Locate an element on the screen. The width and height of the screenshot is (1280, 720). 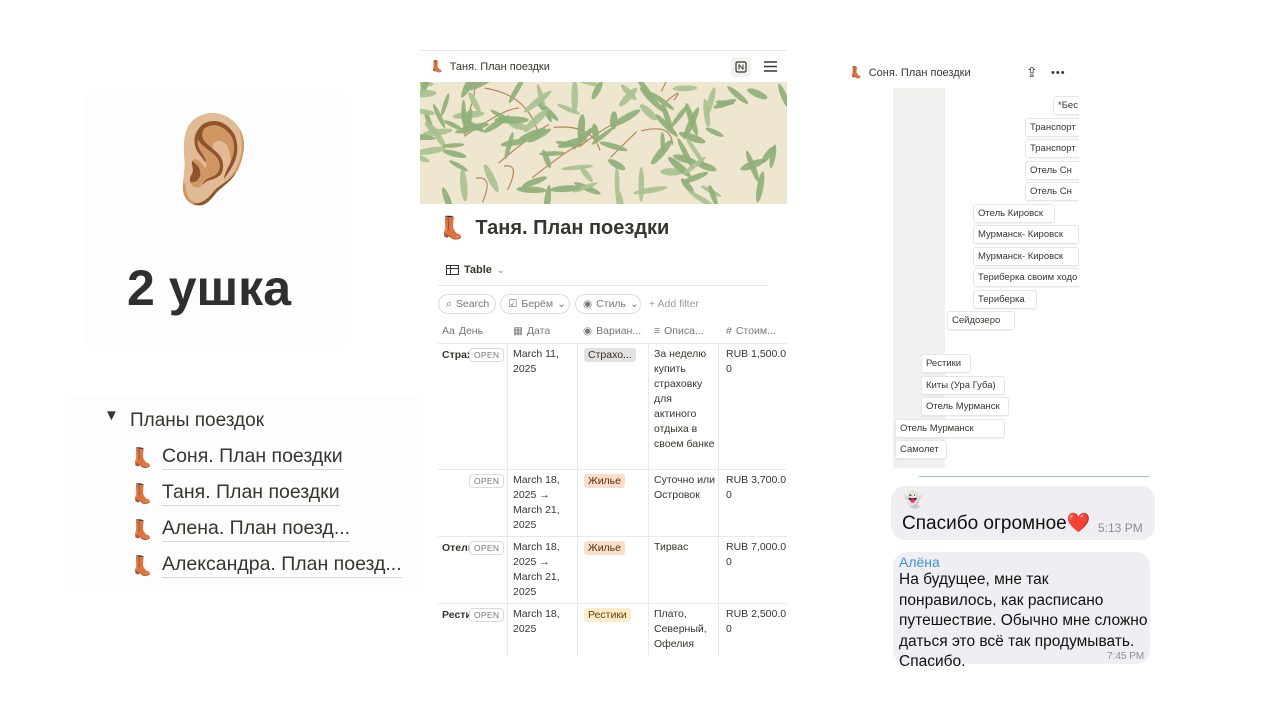
graph-card: Киты (Ура Губа) is located at coordinates (963, 385).